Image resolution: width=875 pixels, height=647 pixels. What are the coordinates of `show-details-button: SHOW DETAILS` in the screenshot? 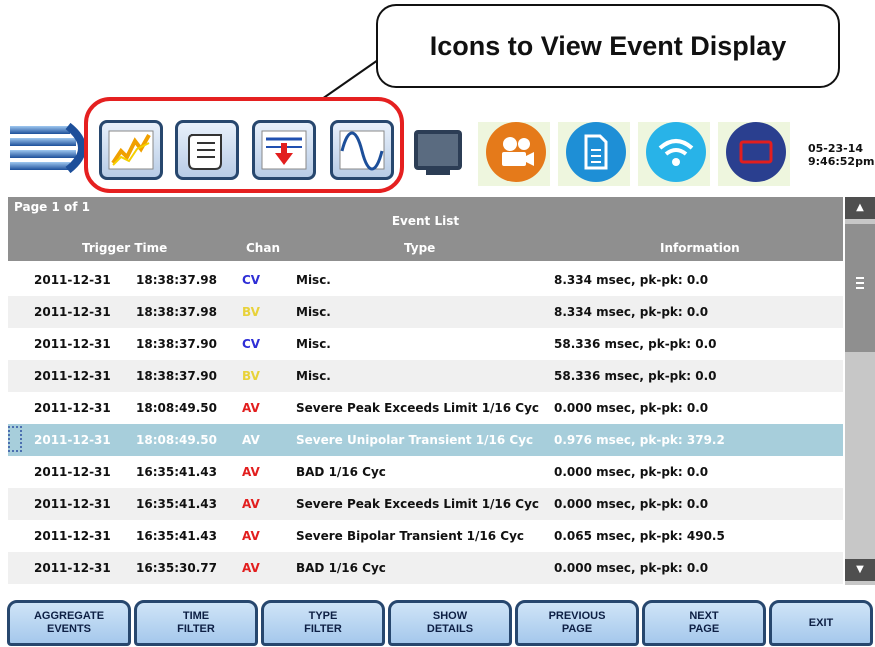 It's located at (450, 623).